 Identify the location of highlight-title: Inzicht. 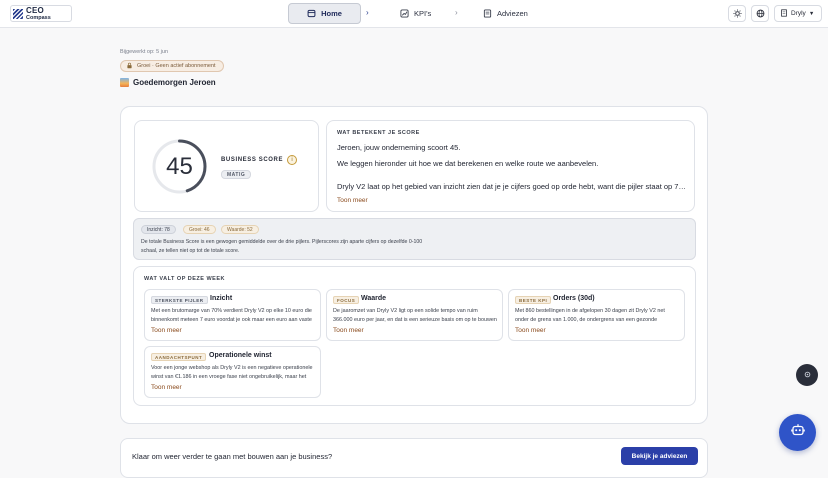
(221, 298).